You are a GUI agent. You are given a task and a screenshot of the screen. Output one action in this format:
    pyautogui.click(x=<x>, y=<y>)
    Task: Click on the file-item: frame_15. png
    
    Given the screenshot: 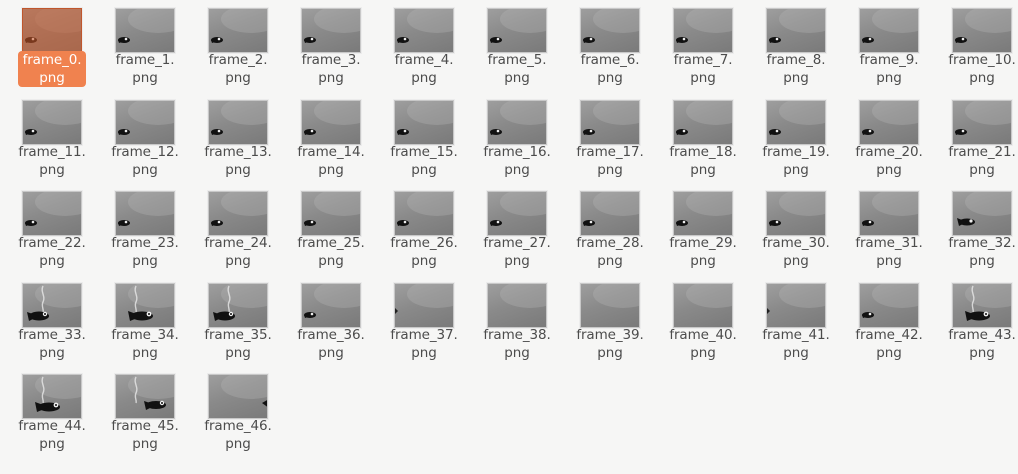 What is the action you would take?
    pyautogui.click(x=424, y=137)
    